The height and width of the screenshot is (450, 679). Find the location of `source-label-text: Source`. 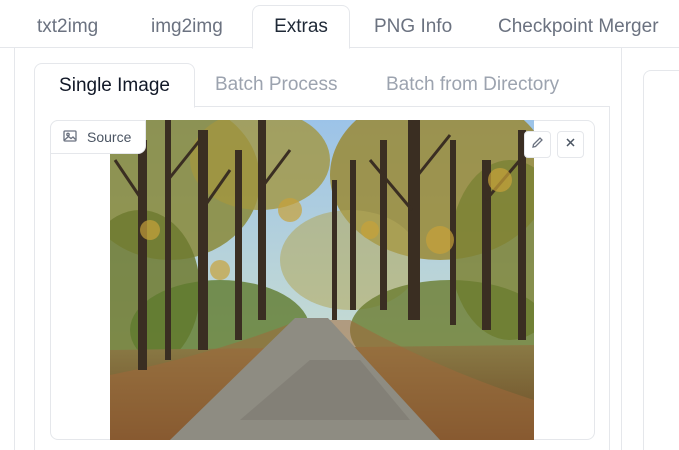

source-label-text: Source is located at coordinates (109, 137).